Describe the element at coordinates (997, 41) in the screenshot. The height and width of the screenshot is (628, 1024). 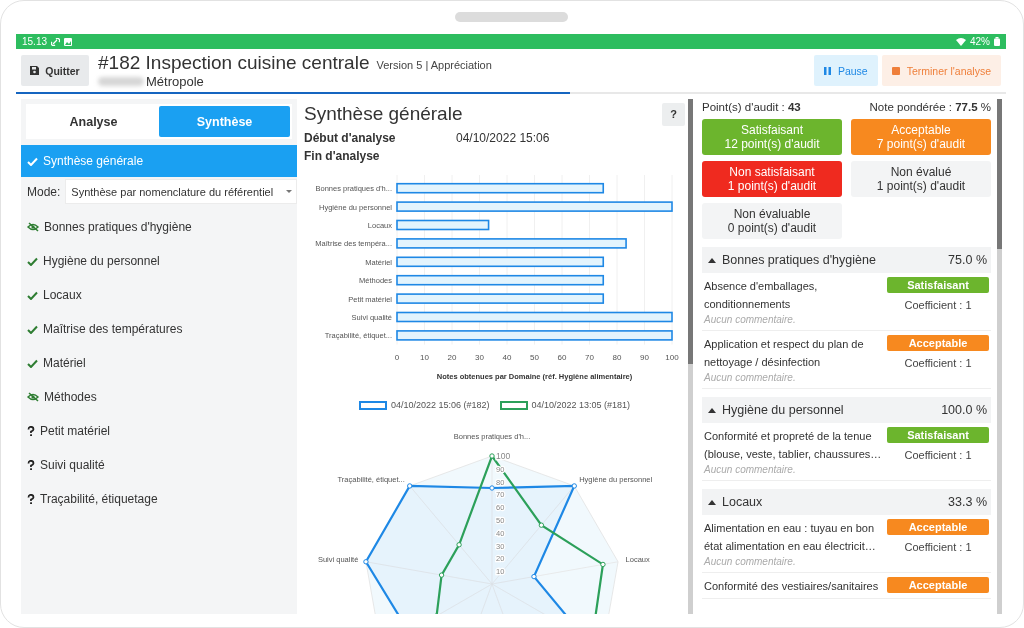
I see `battery-icon` at that location.